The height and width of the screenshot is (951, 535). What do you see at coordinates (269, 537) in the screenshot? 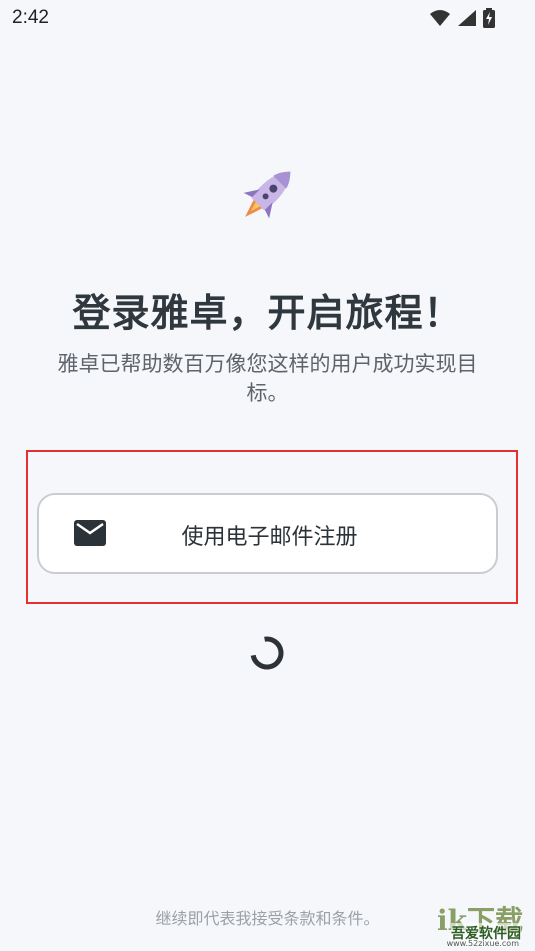
I see `email-signup-label: 使用电子邮件注册` at bounding box center [269, 537].